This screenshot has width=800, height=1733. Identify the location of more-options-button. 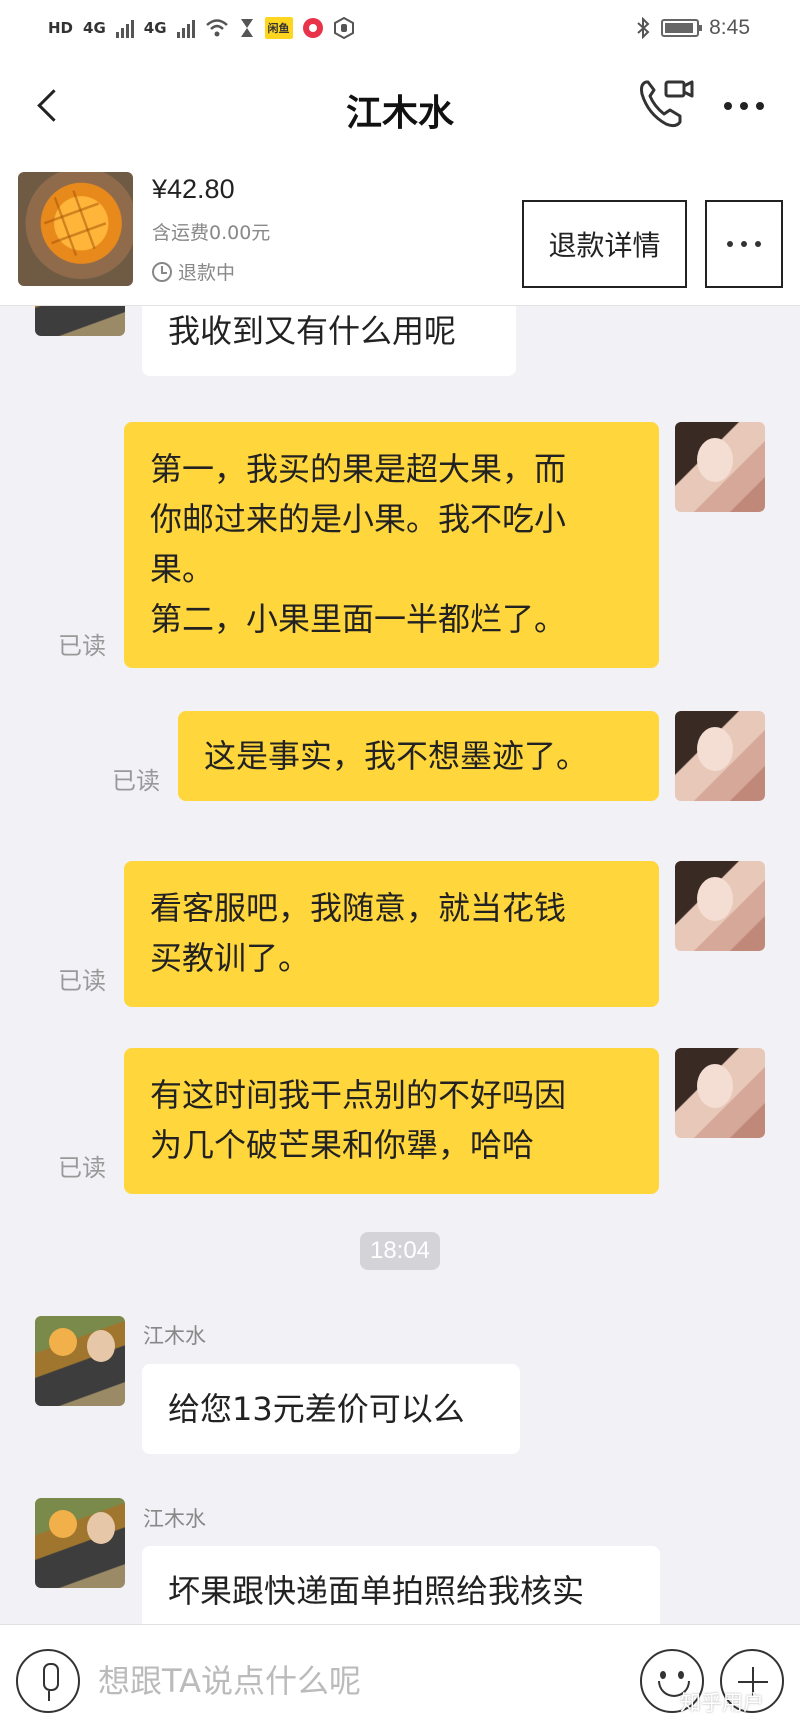
(744, 106).